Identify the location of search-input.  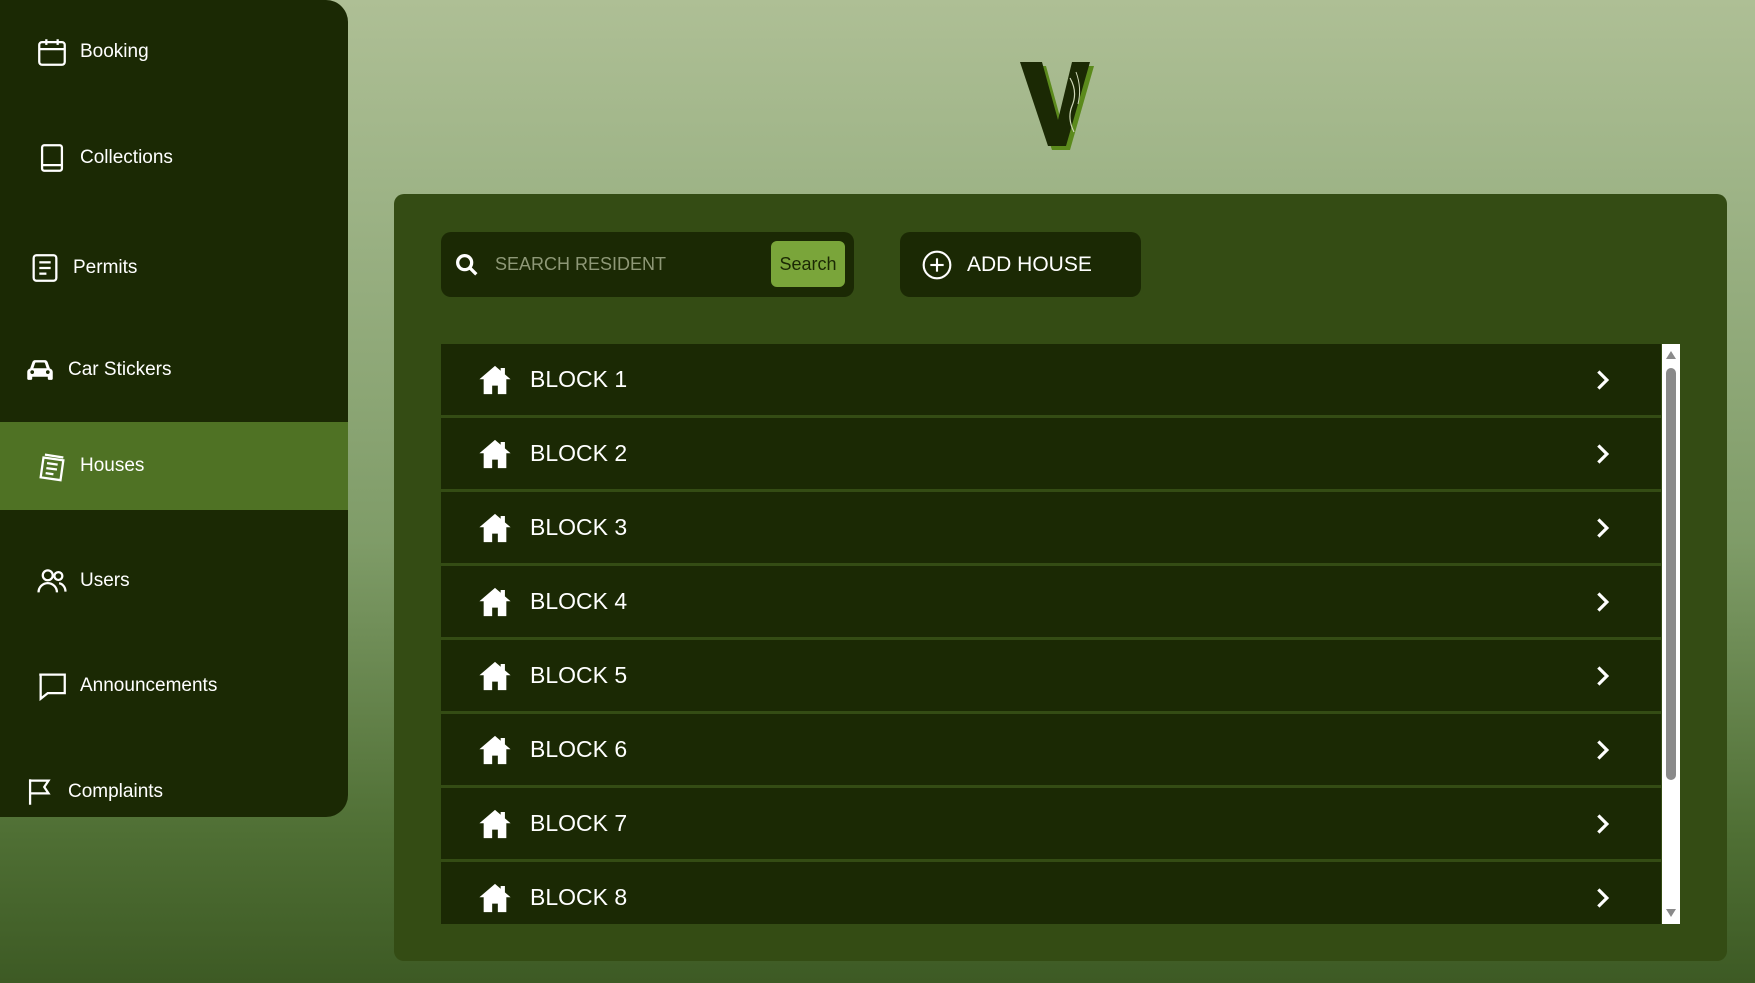
(625, 264).